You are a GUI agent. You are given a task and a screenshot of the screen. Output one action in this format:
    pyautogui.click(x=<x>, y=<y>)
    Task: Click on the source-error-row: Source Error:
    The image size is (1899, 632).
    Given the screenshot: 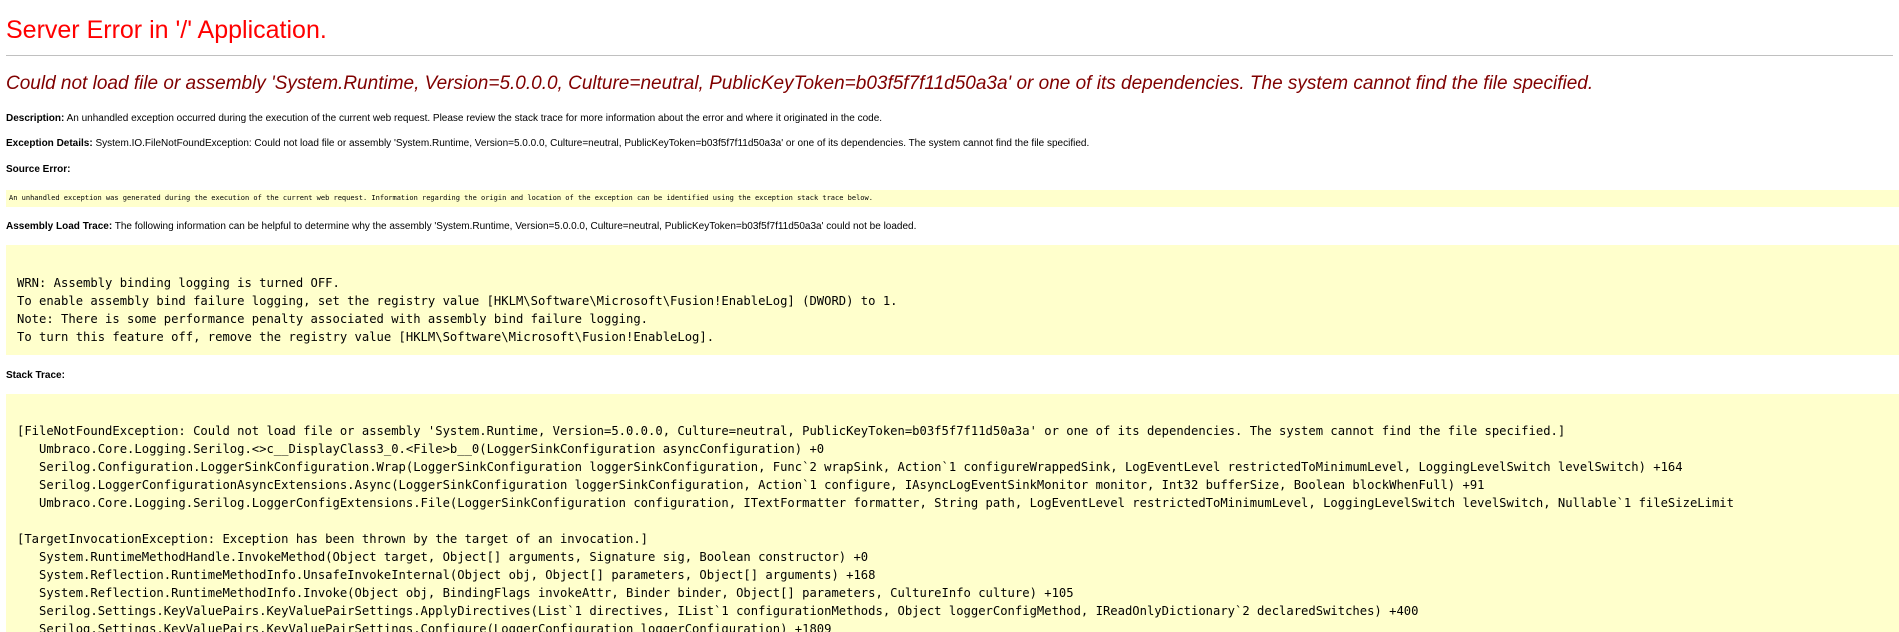 What is the action you would take?
    pyautogui.click(x=38, y=170)
    